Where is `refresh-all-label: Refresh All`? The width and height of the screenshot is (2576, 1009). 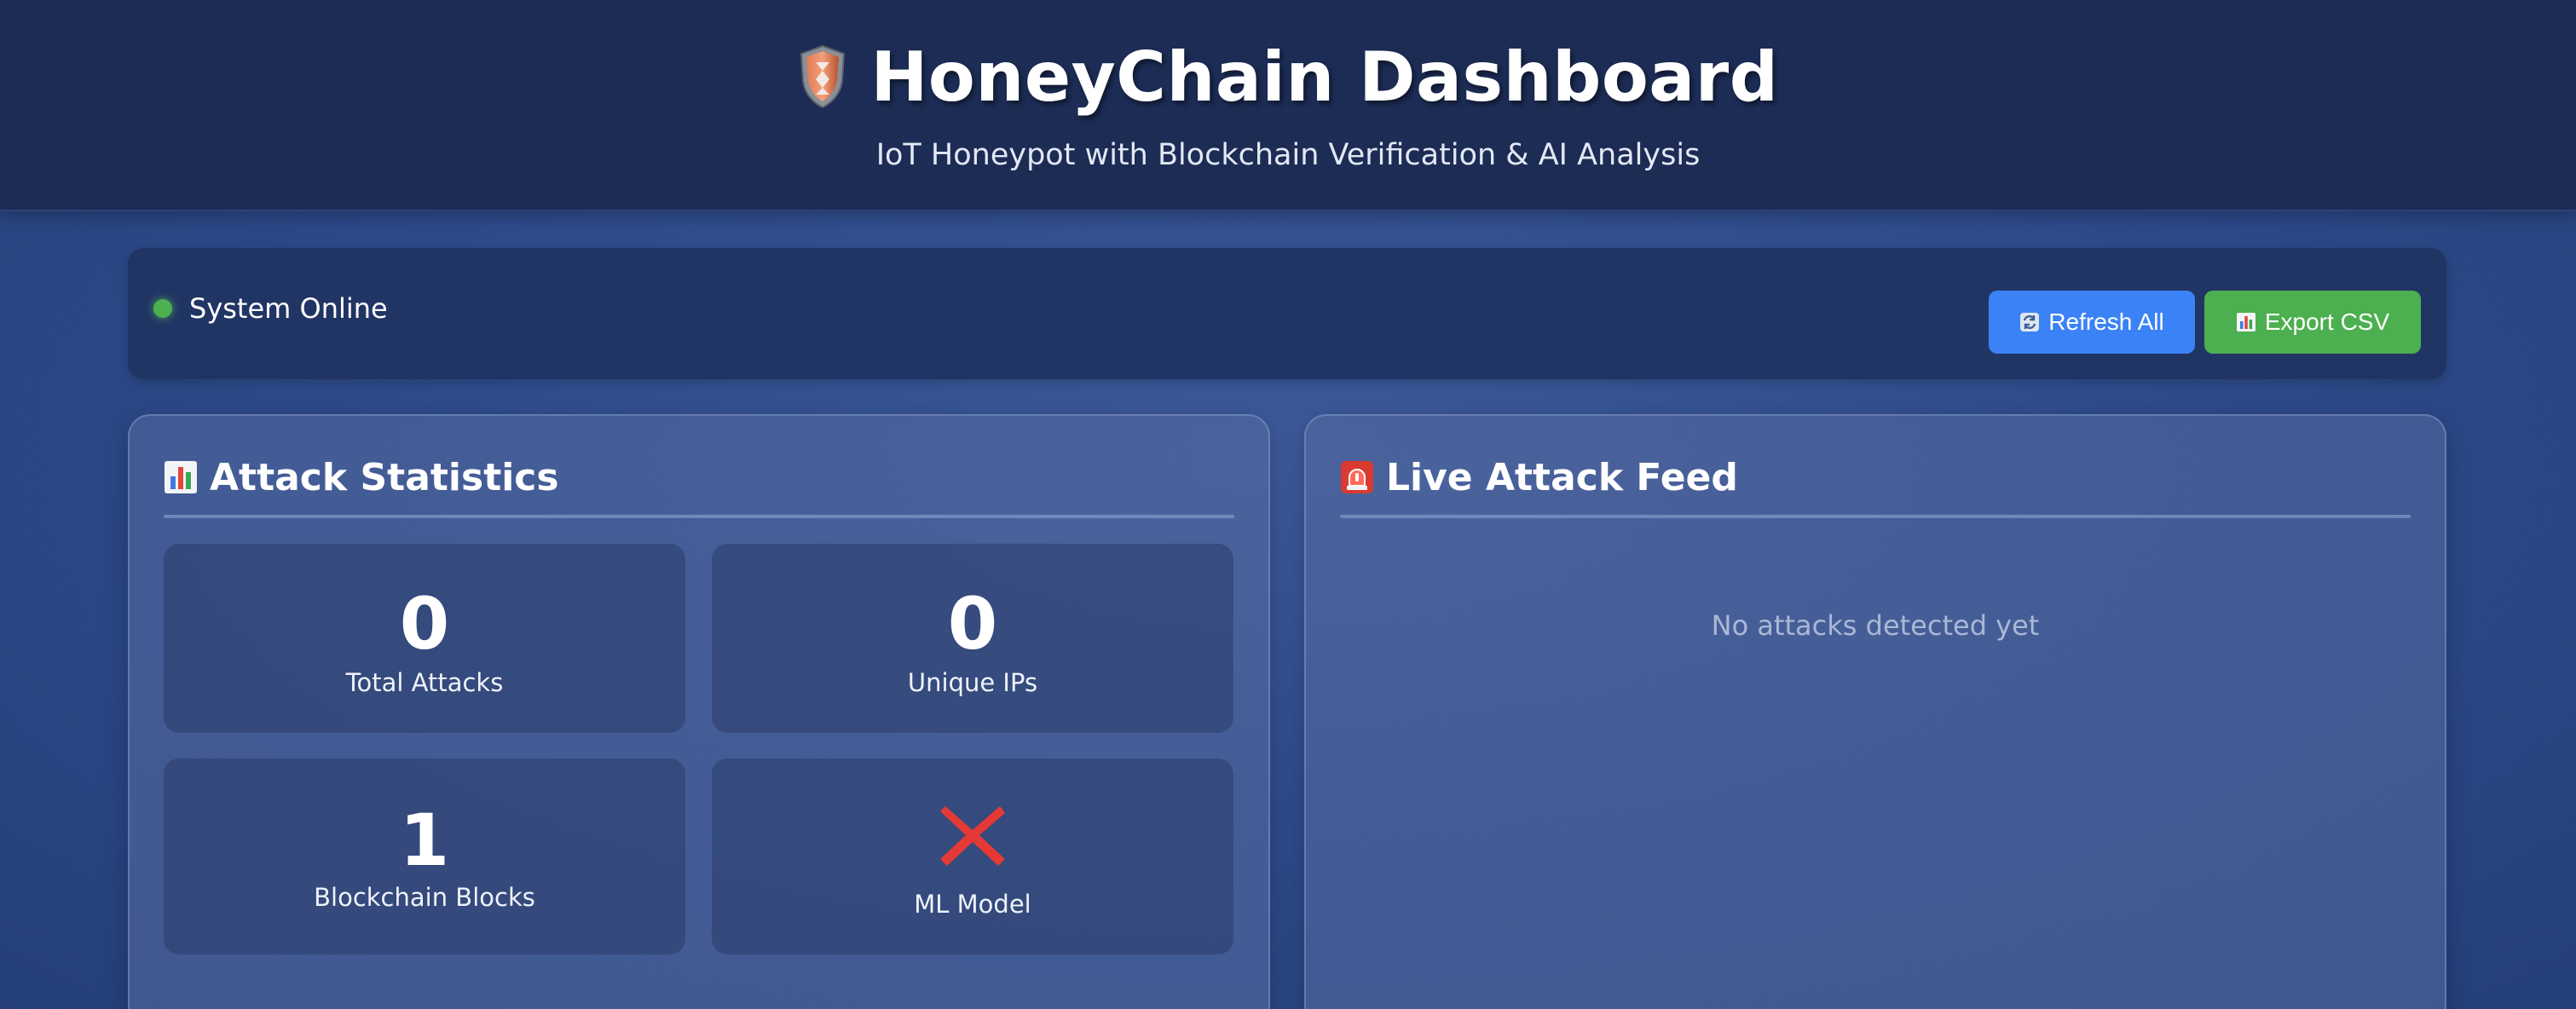
refresh-all-label: Refresh All is located at coordinates (2106, 321).